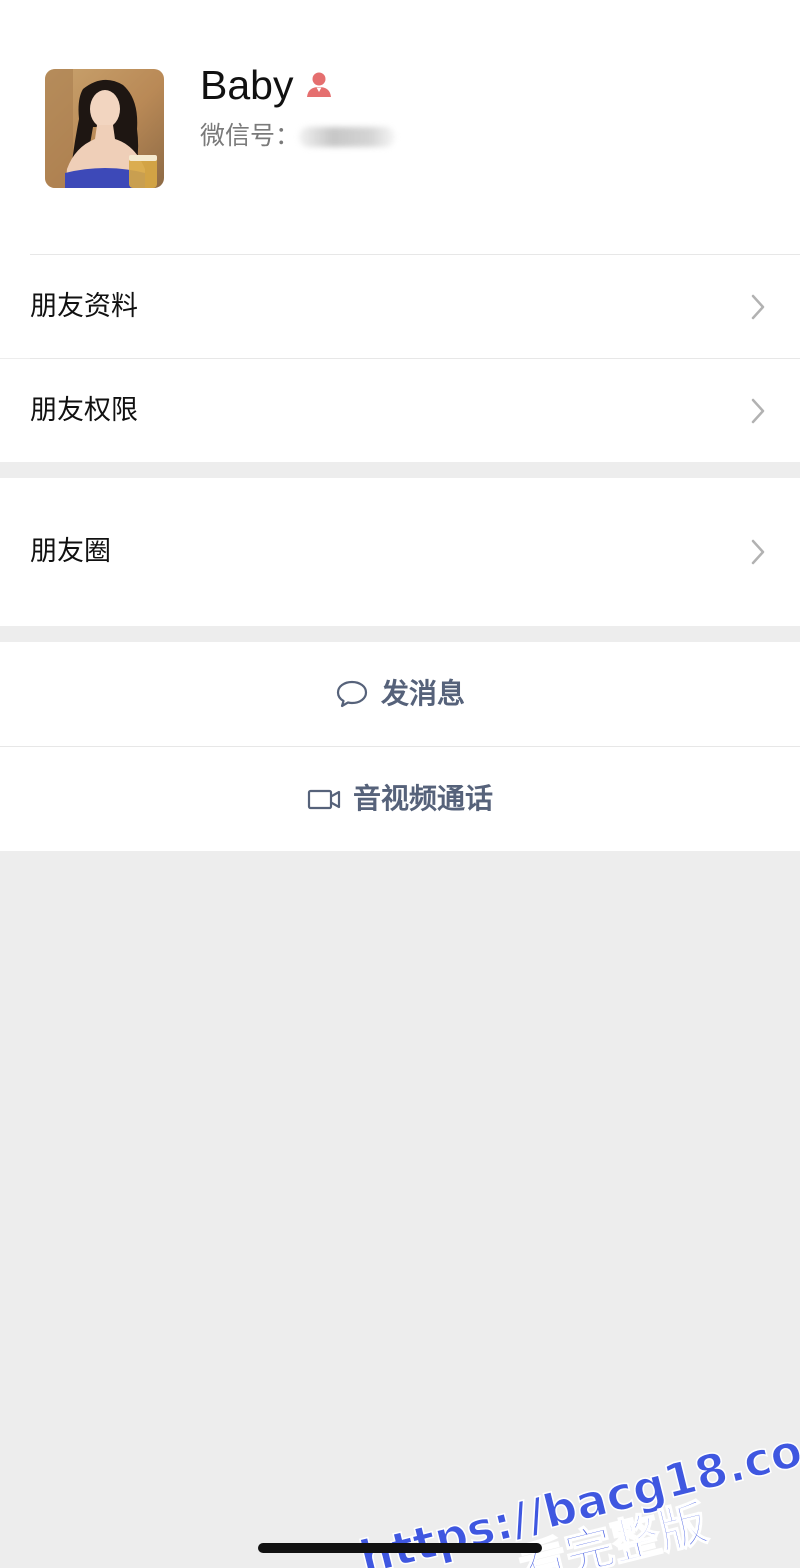 The image size is (800, 1568). I want to click on chat-bubble-icon, so click(352, 694).